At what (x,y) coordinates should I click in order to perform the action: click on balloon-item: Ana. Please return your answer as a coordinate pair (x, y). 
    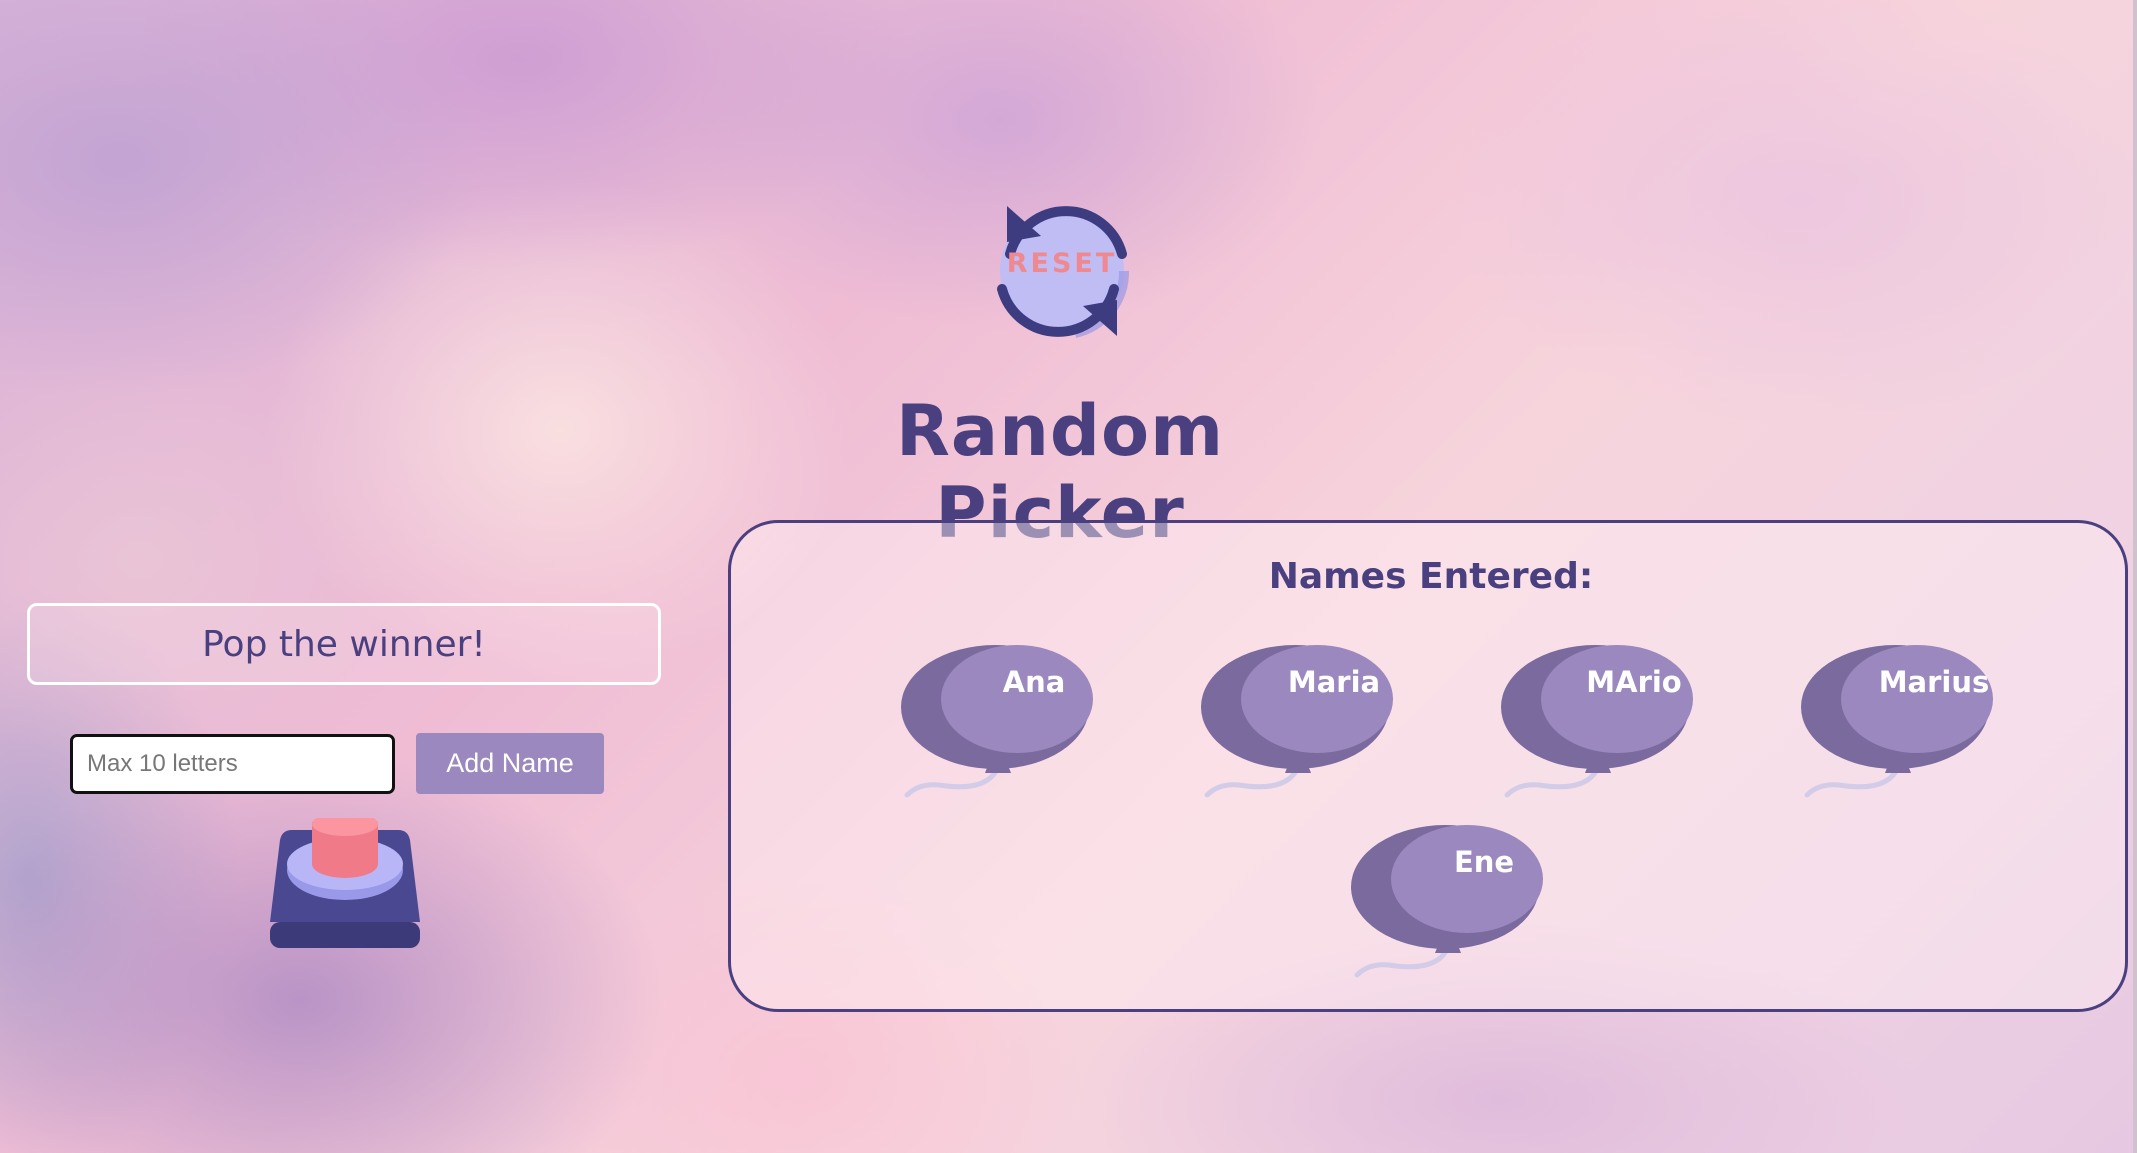
    Looking at the image, I should click on (1009, 720).